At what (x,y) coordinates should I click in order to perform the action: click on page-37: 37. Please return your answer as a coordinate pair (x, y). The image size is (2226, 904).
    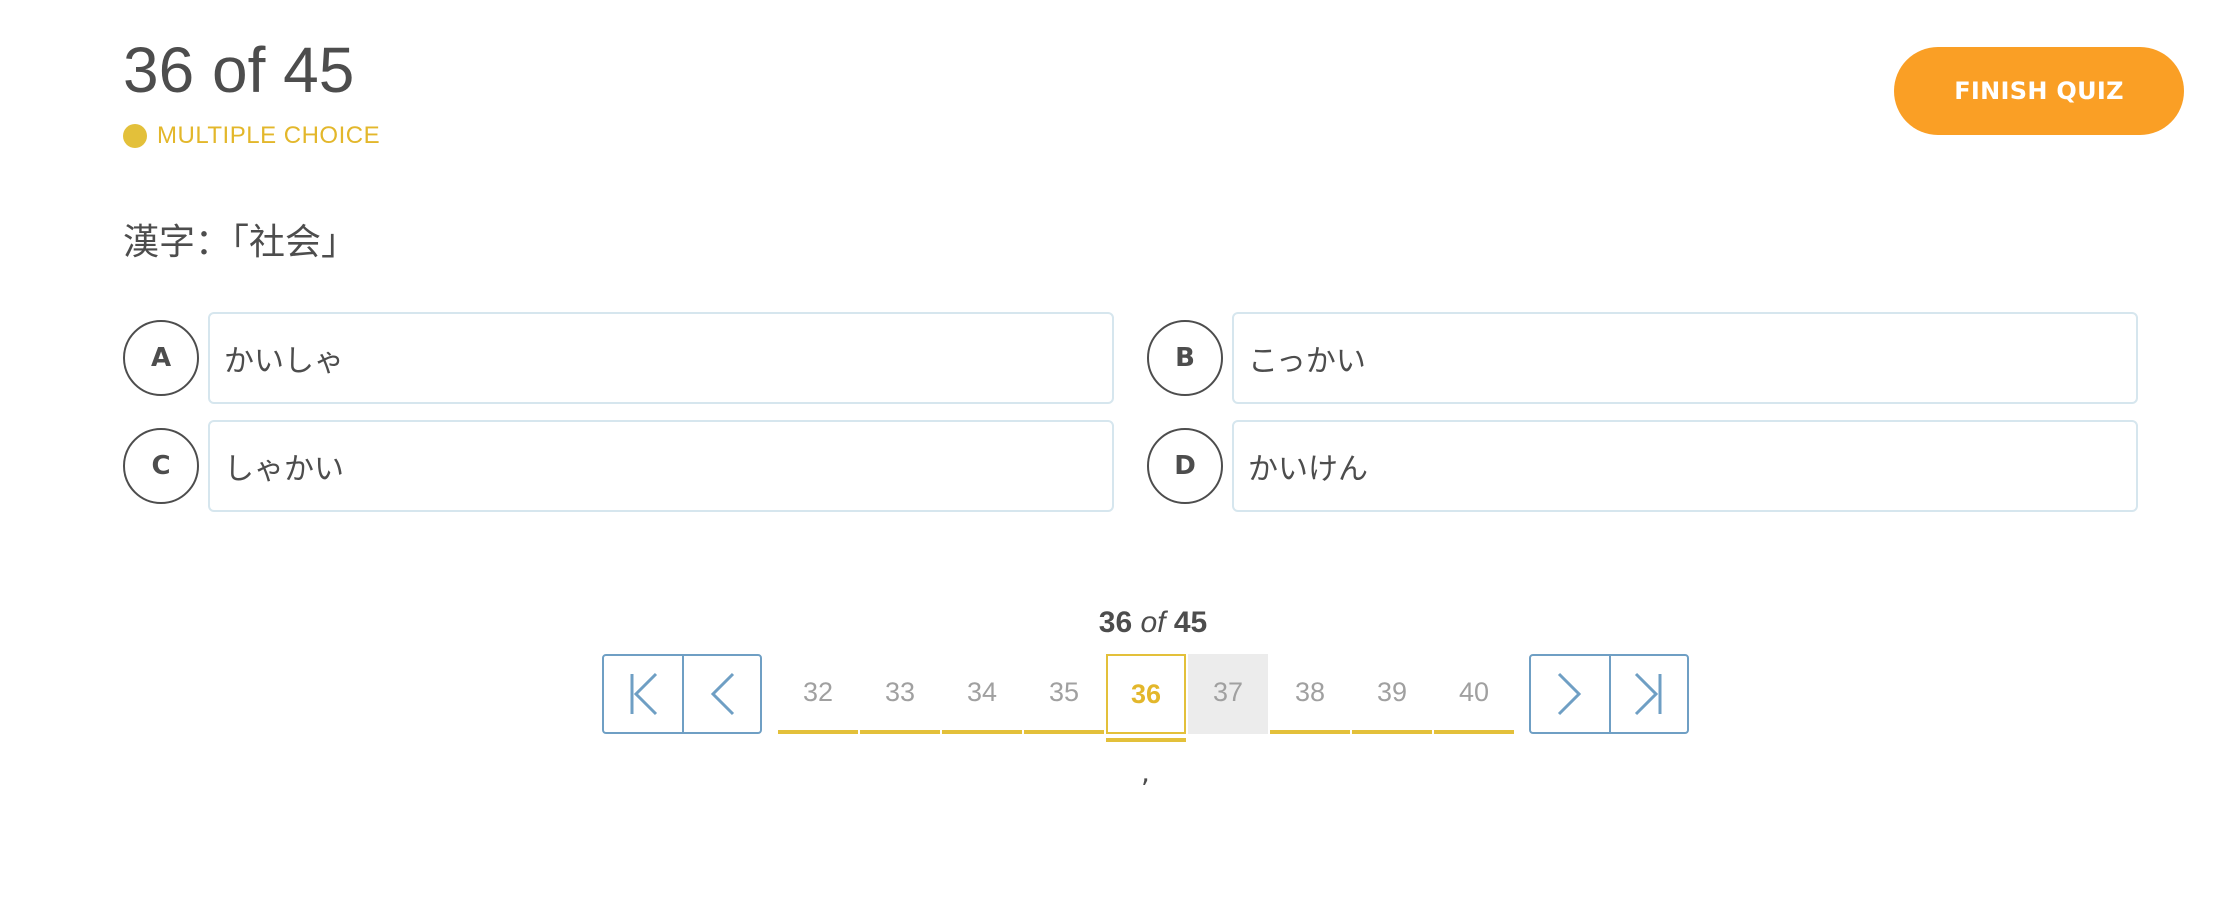
    Looking at the image, I should click on (1228, 694).